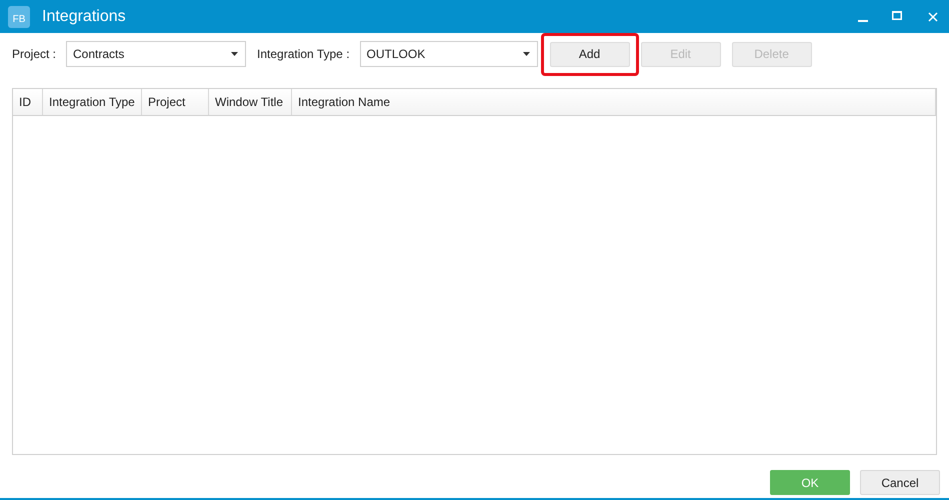 The width and height of the screenshot is (949, 500). I want to click on window-title: Integrations, so click(84, 16).